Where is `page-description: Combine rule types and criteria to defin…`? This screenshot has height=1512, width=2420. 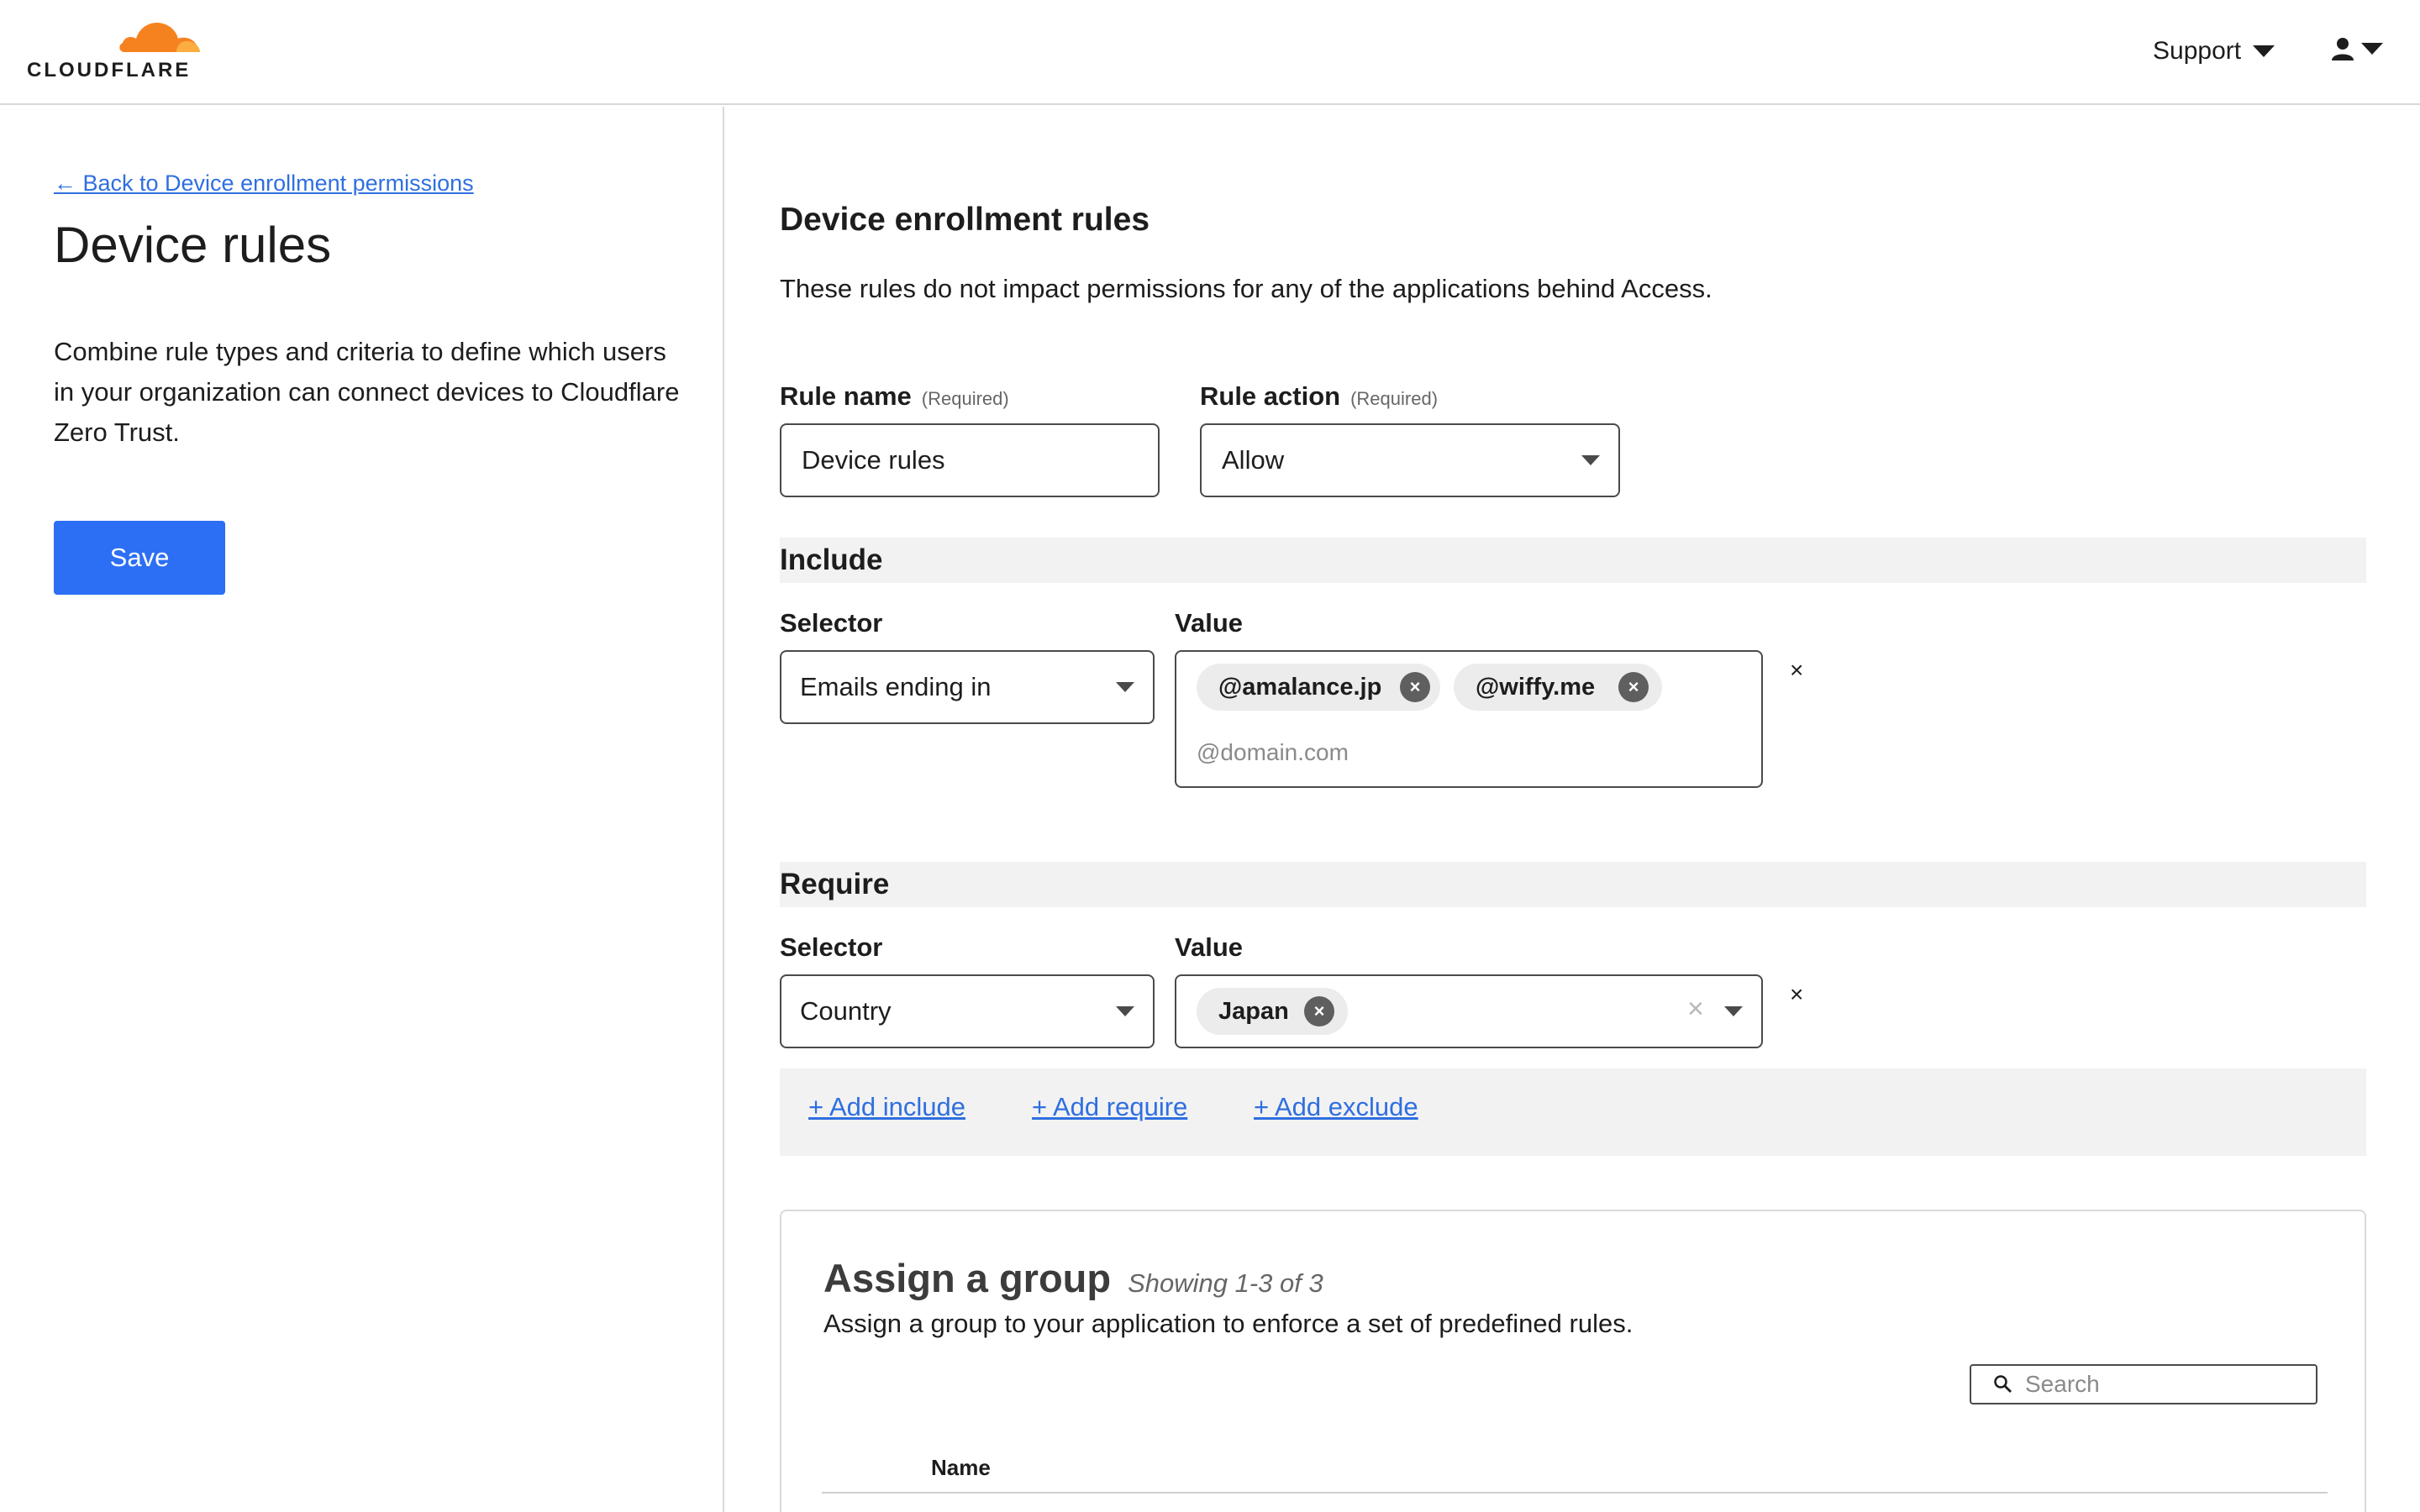
page-description: Combine rule types and criteria to defin… is located at coordinates (367, 392).